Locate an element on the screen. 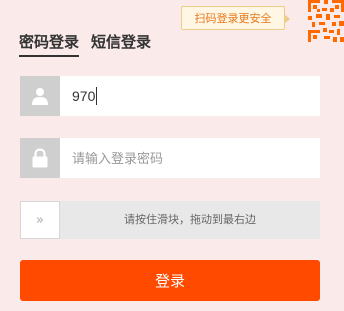 This screenshot has width=344, height=311. username-value: 970 is located at coordinates (84, 96).